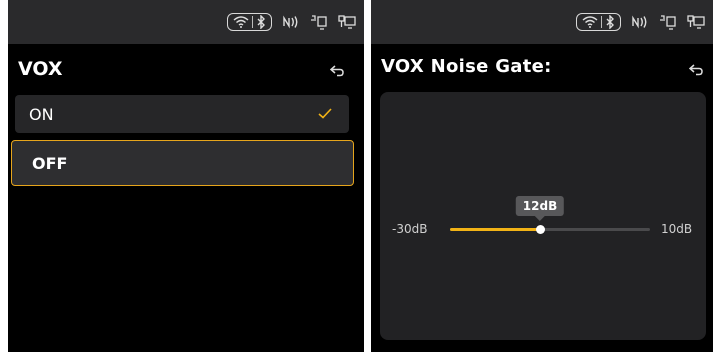  Describe the element at coordinates (495, 229) in the screenshot. I see `slider-fill` at that location.